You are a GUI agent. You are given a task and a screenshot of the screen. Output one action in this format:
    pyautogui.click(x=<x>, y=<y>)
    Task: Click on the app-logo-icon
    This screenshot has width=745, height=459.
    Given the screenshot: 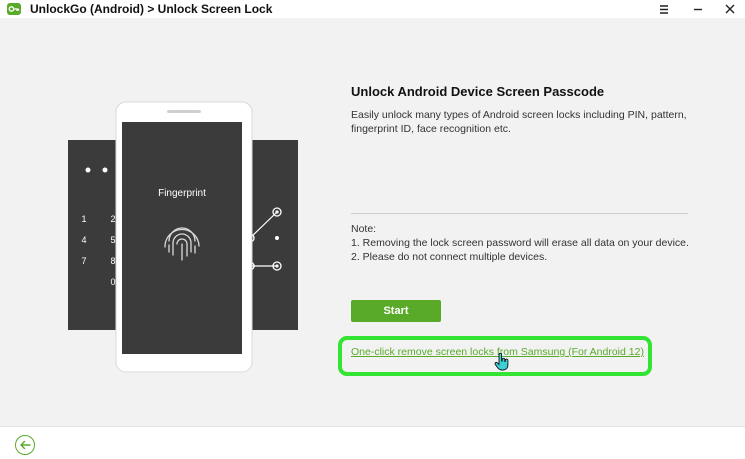 What is the action you would take?
    pyautogui.click(x=14, y=9)
    